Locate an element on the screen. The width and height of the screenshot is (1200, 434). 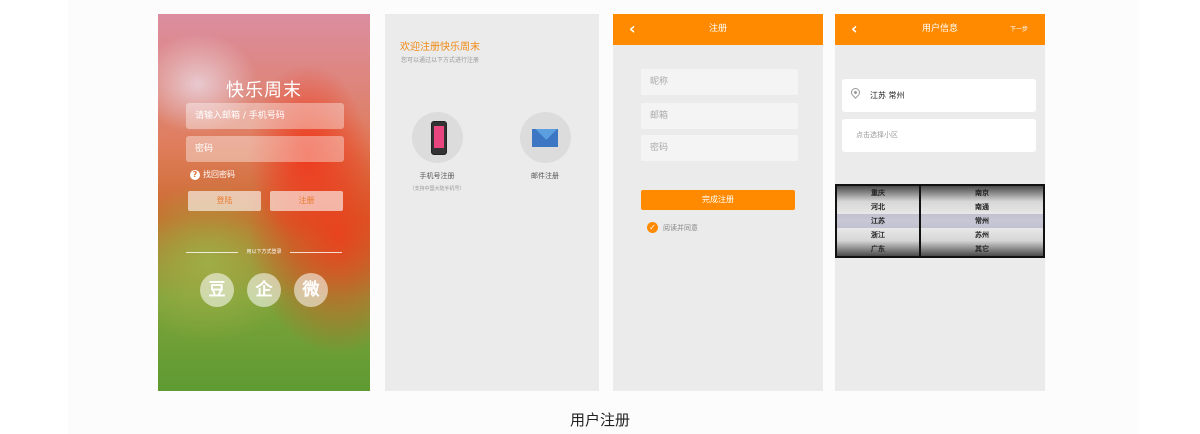
top-bar: ‹ 注册 is located at coordinates (718, 29).